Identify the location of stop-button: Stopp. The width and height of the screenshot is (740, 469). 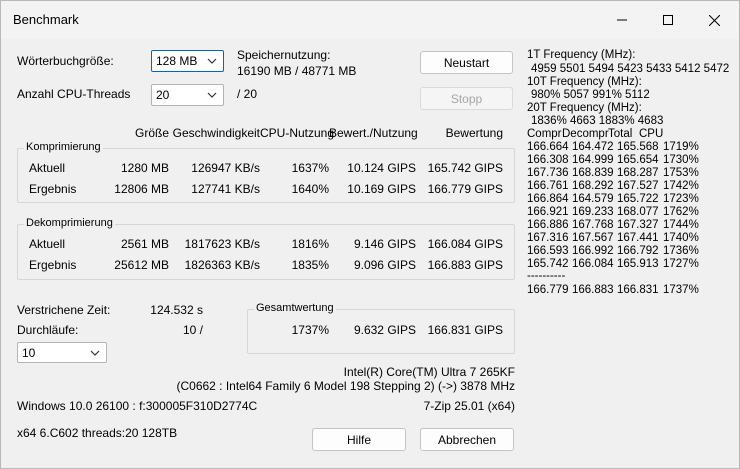
(466, 98).